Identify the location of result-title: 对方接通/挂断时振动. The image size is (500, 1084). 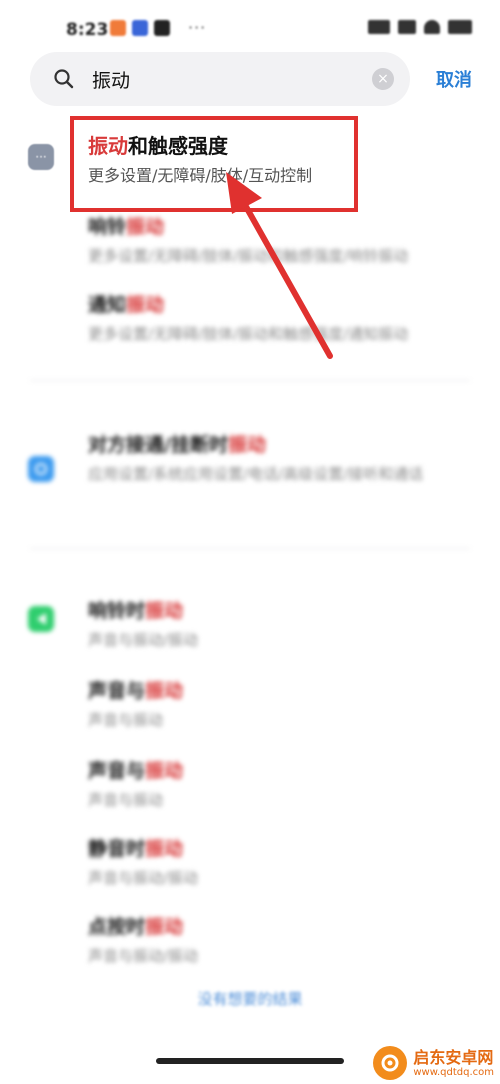
(177, 445).